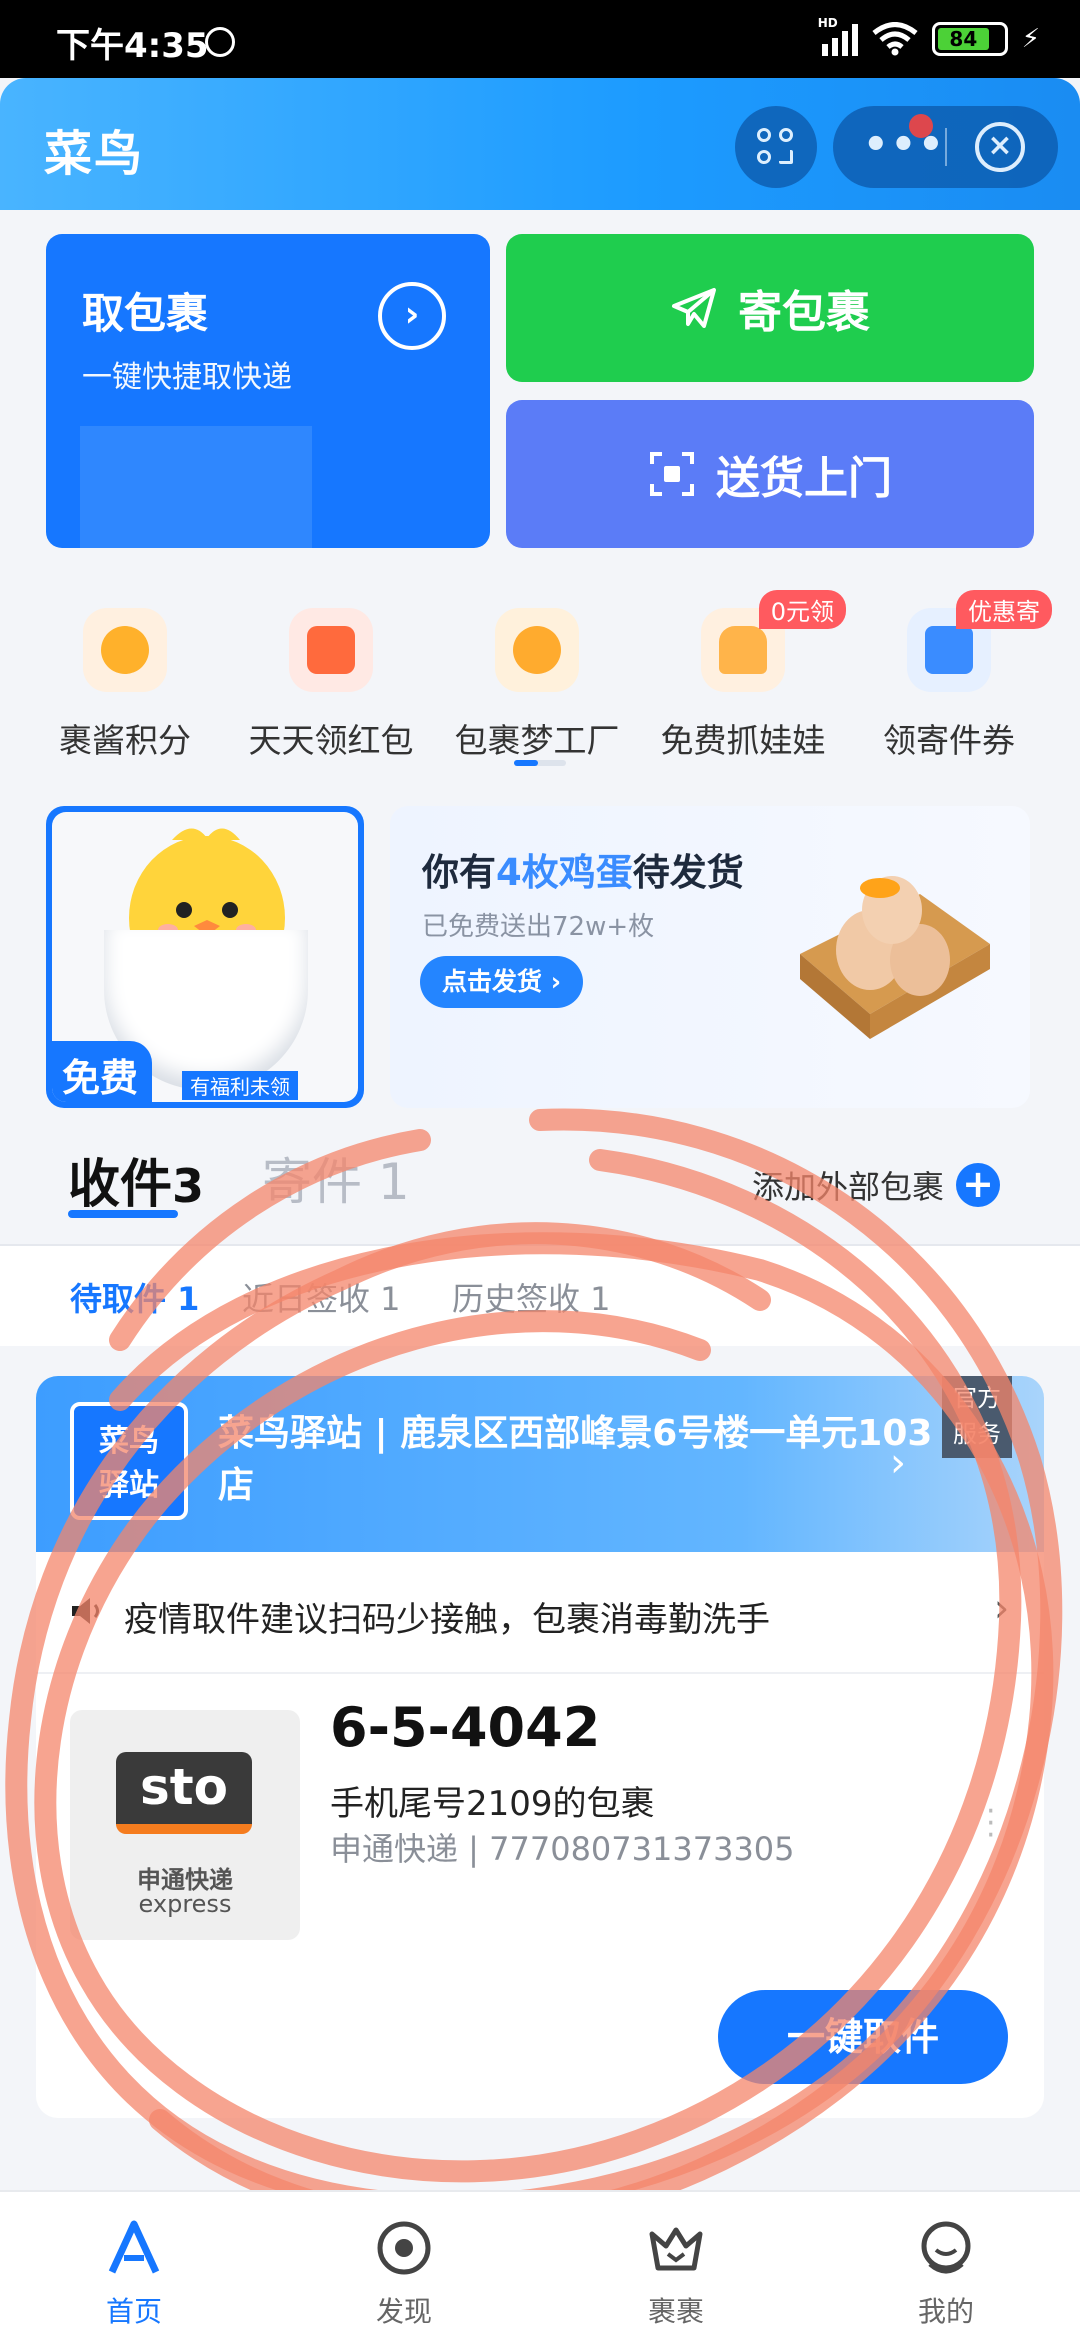 The width and height of the screenshot is (1080, 2340). I want to click on battery-icon: 84, so click(969, 39).